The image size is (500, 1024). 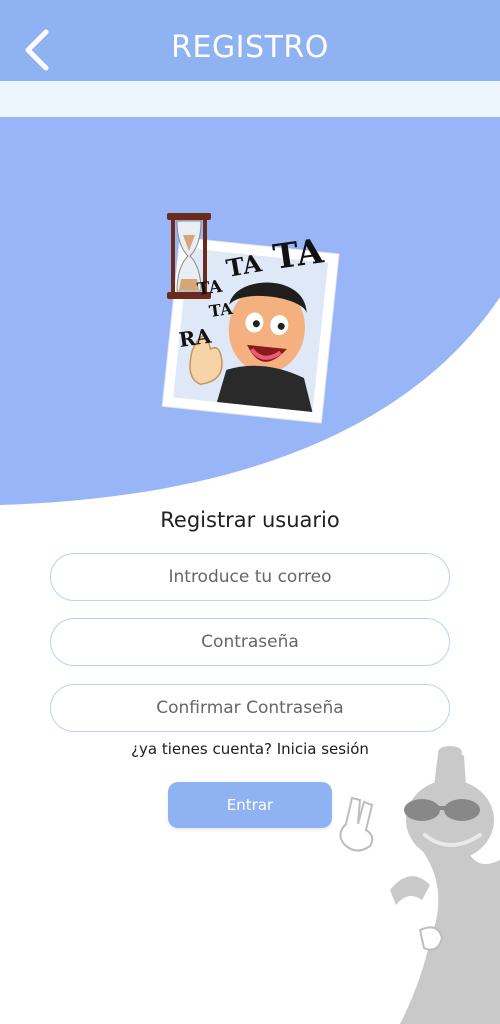 I want to click on email-field, so click(x=250, y=577).